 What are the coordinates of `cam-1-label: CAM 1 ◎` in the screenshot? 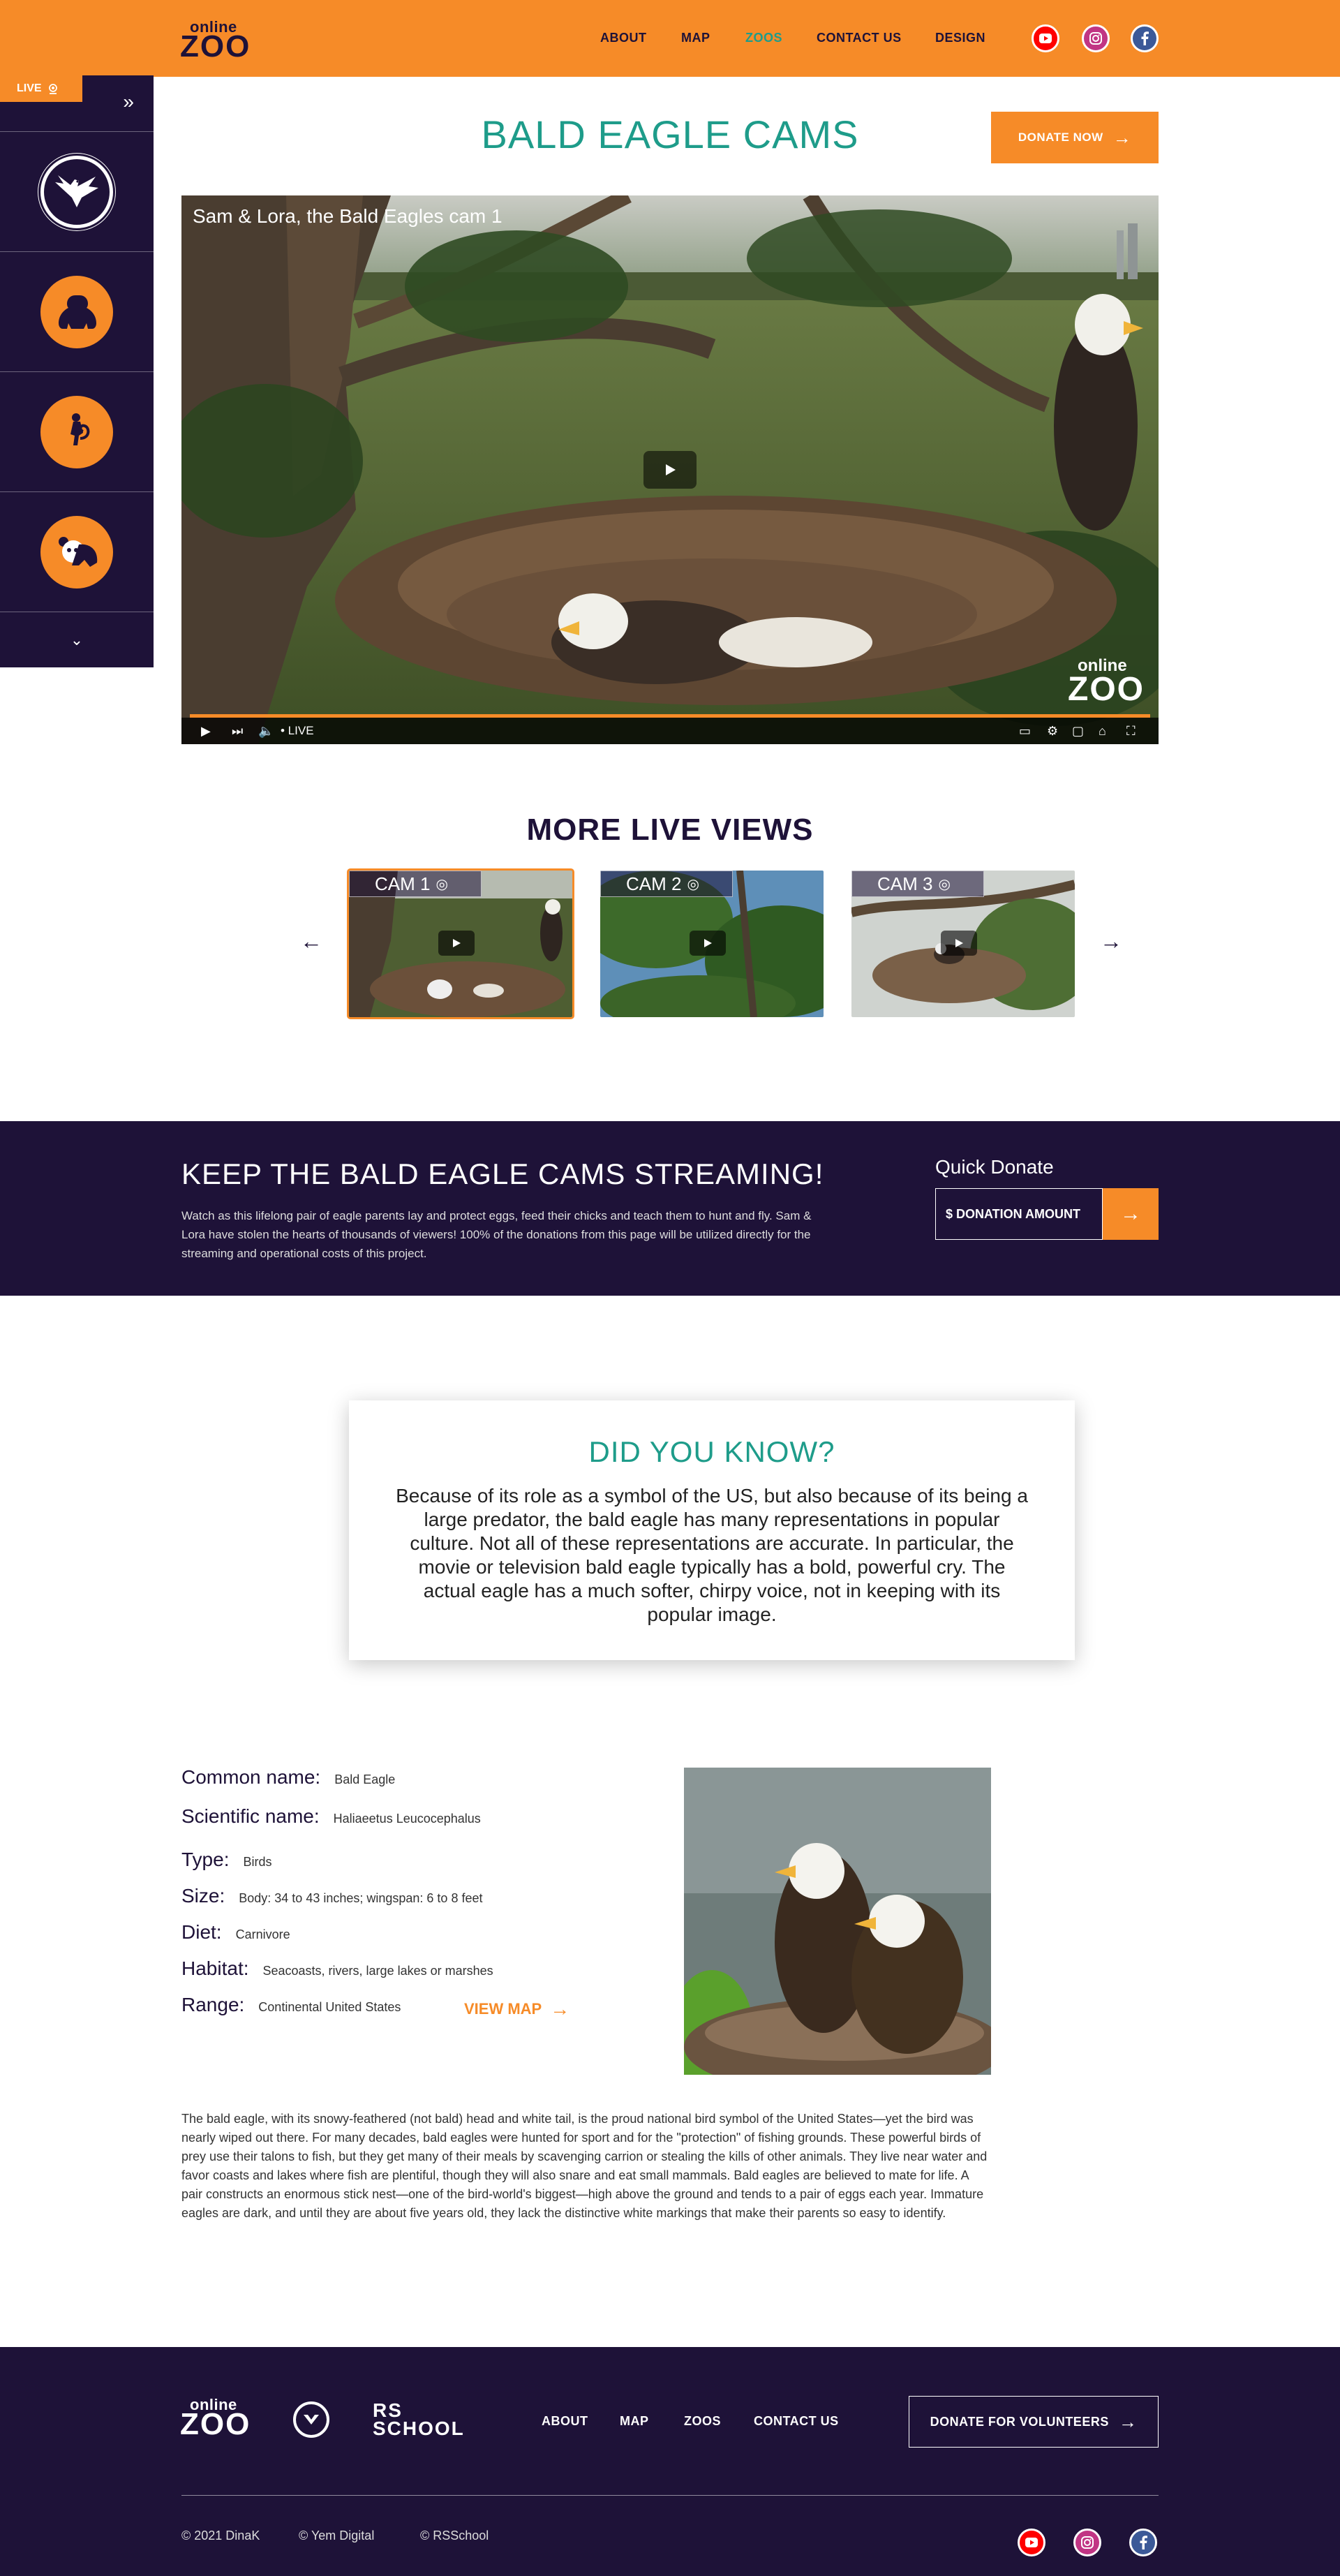 It's located at (415, 884).